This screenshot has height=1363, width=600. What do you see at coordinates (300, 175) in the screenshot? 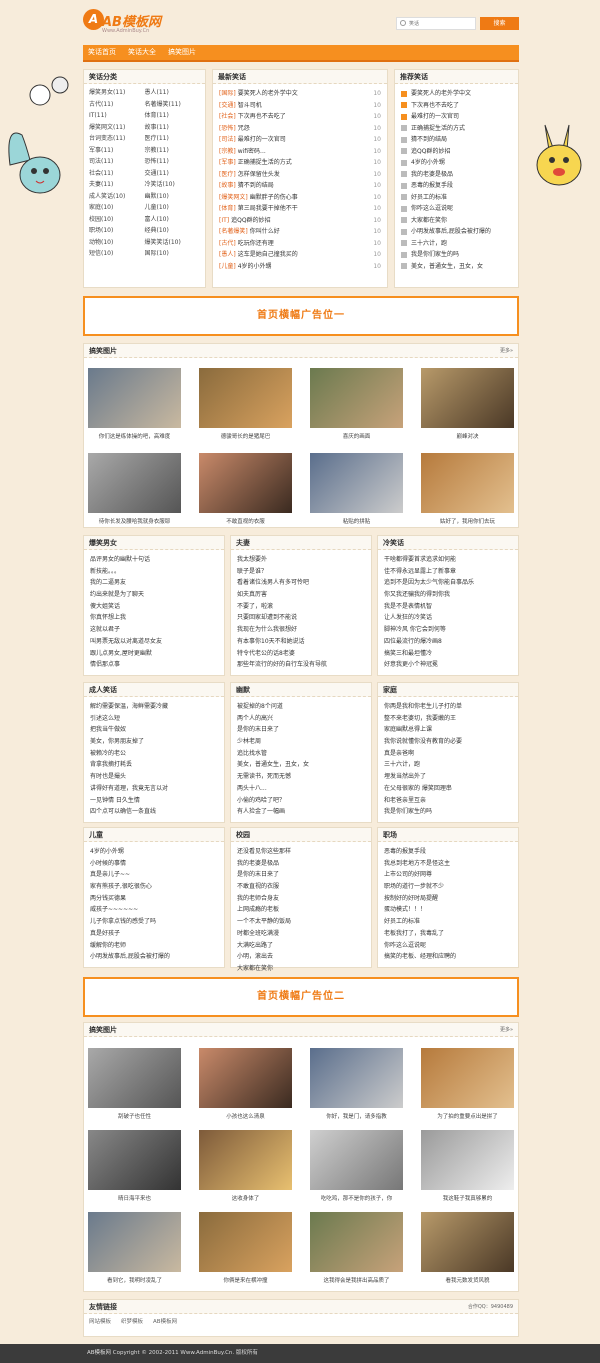
I see `latest-joke-item: [医疗] 怎样保留住头发 10` at bounding box center [300, 175].